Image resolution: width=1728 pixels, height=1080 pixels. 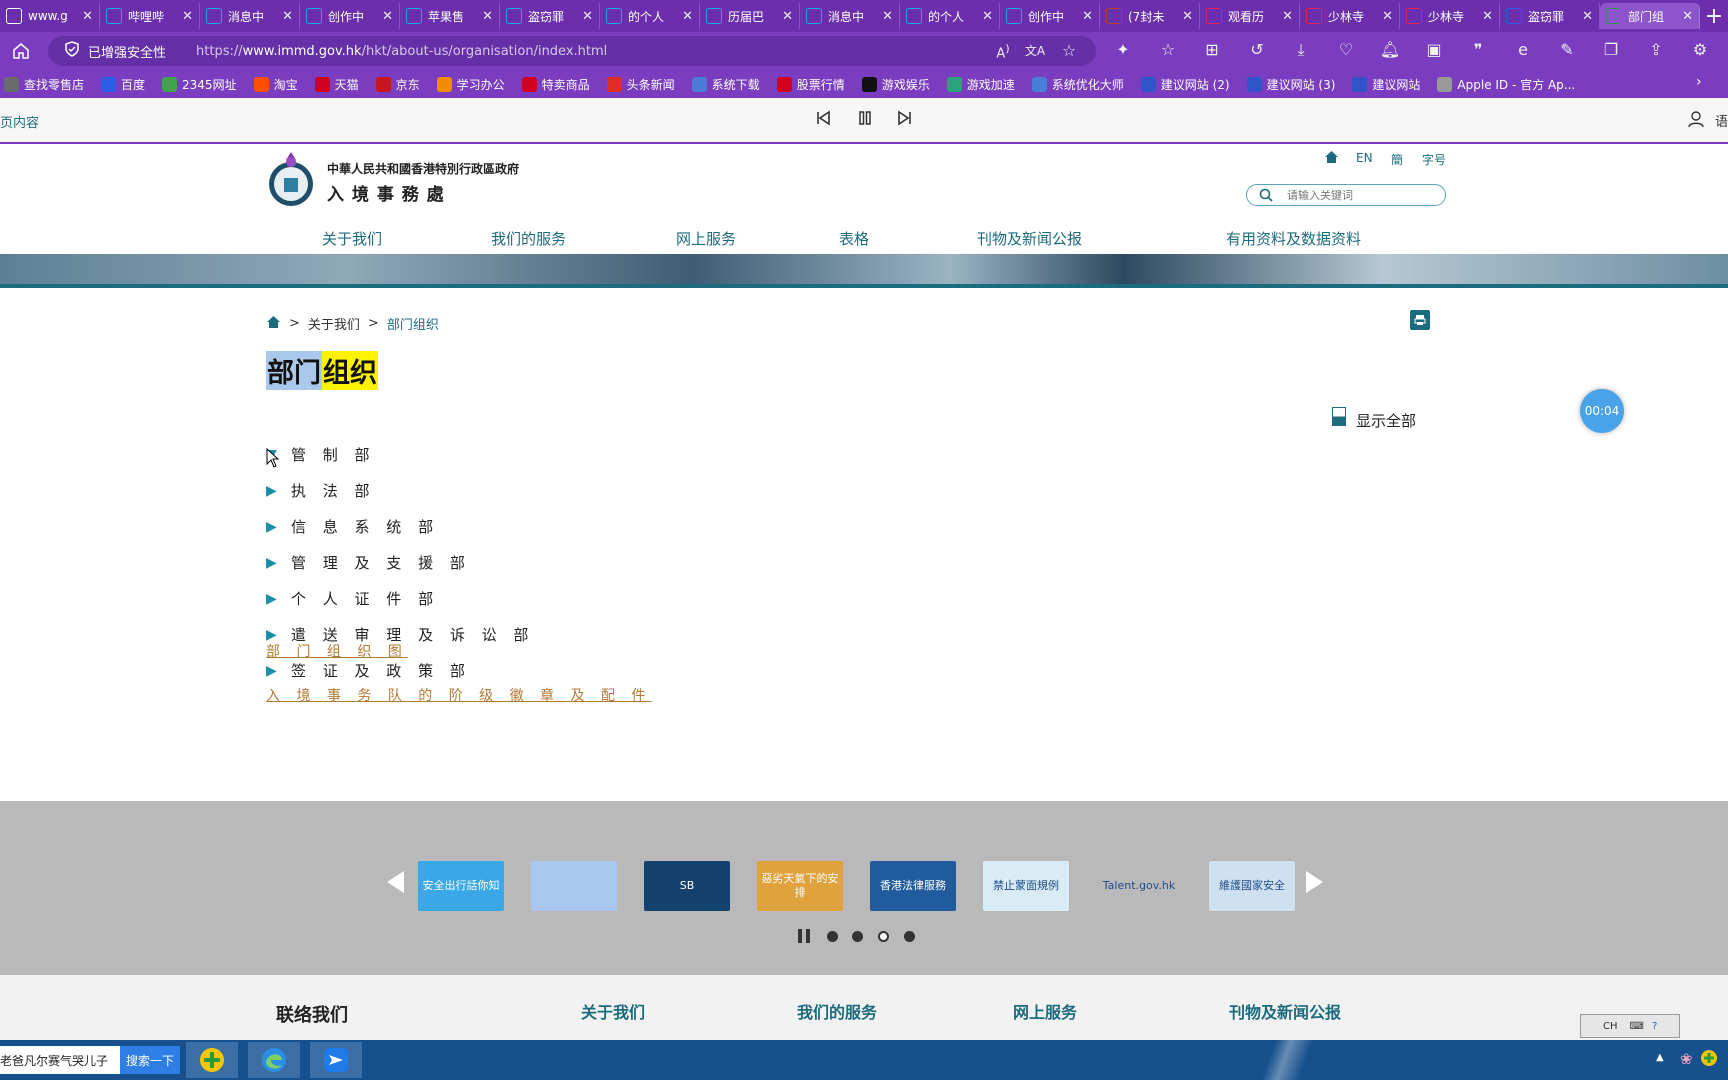 I want to click on carousel-pause-icon, so click(x=804, y=938).